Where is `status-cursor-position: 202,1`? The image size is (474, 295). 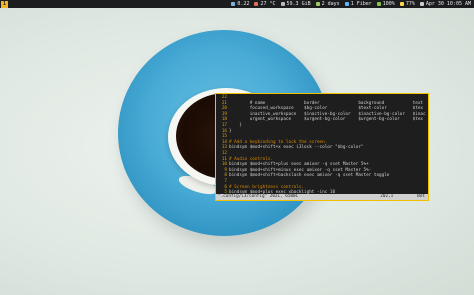
status-cursor-position: 202,1 is located at coordinates (387, 196).